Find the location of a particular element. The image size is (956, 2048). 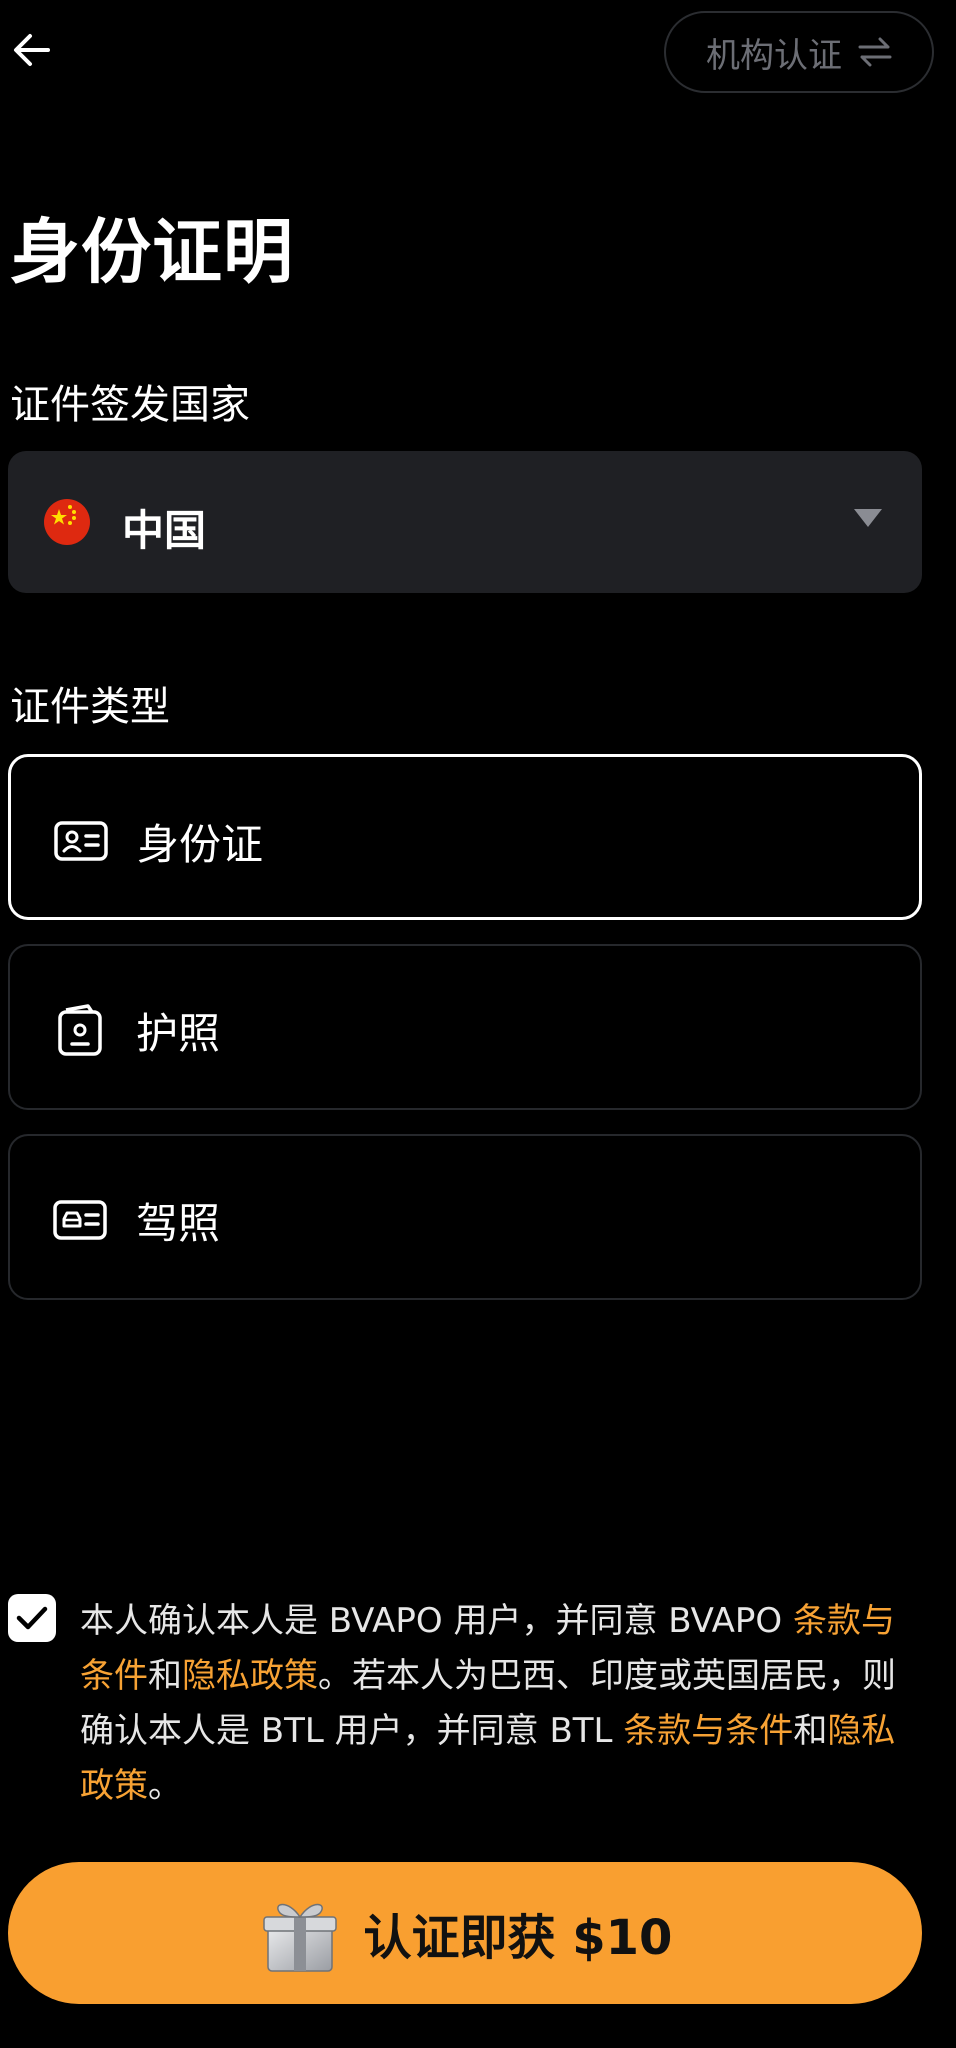

back-button is located at coordinates (32, 50).